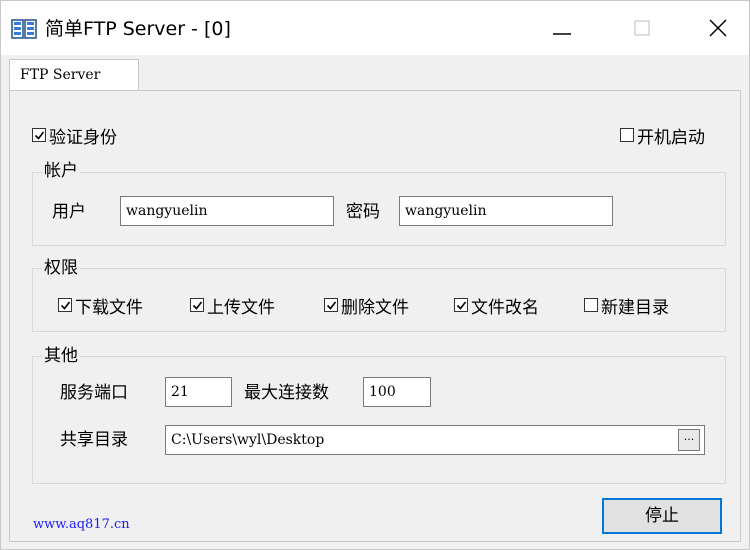 The width and height of the screenshot is (750, 550). I want to click on window-title: 简单FTP Server - [0], so click(138, 29).